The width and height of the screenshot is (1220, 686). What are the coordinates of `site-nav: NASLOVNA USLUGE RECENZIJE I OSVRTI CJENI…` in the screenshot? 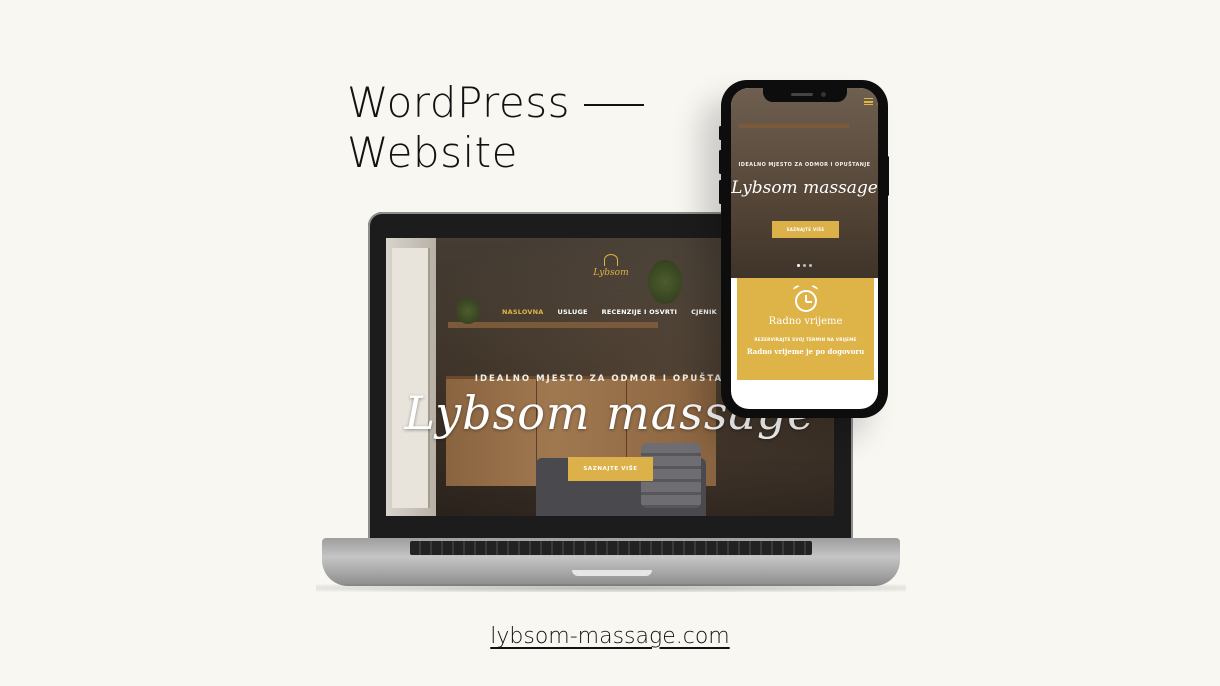 It's located at (619, 312).